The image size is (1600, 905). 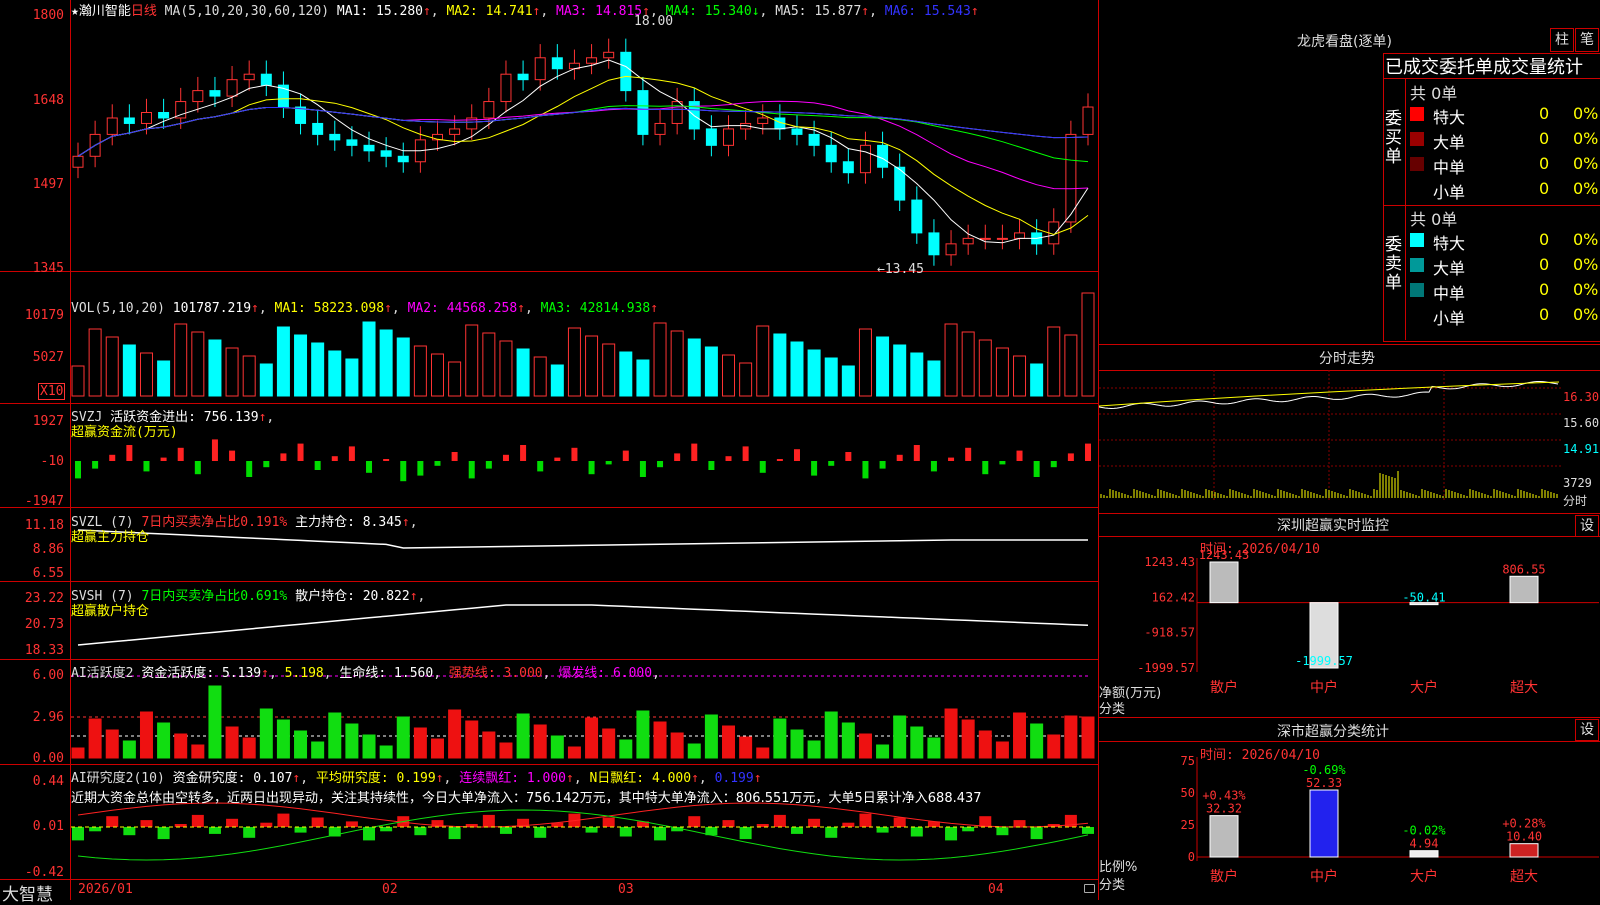 I want to click on ai2-label4: N日飘红: 4.000, so click(x=640, y=778).